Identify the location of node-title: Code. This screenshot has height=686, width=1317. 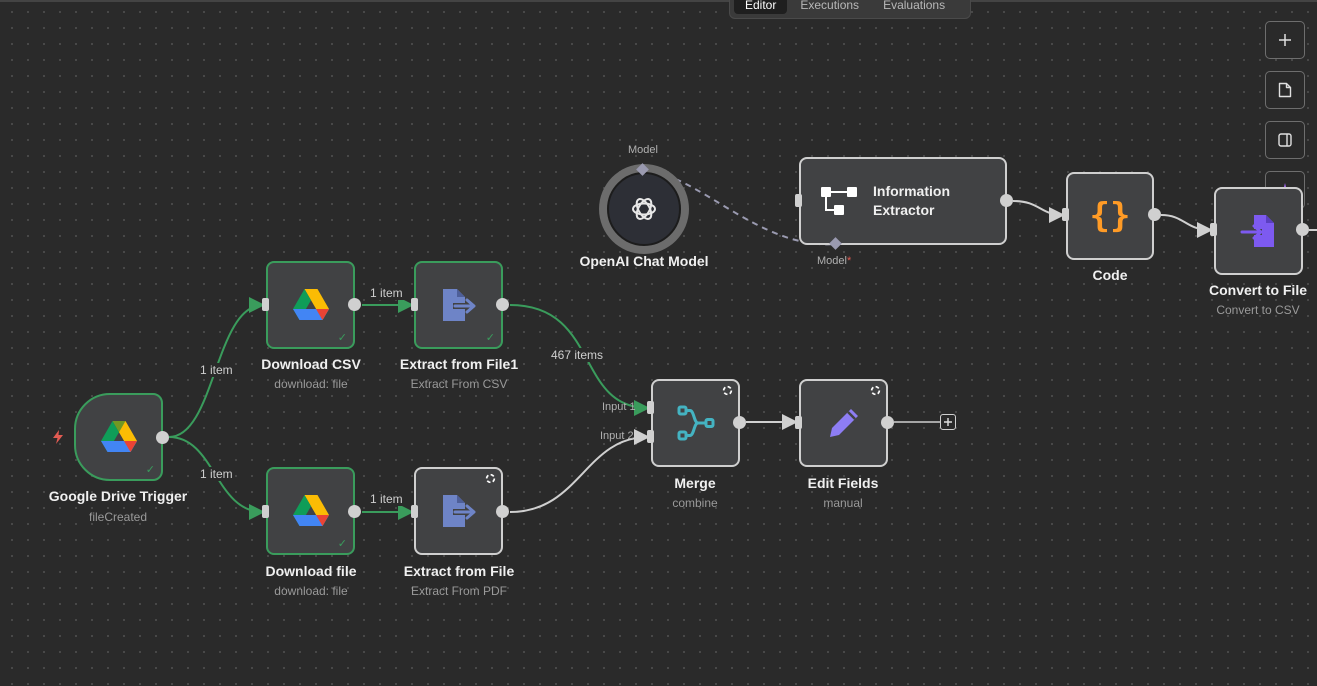
(1110, 275).